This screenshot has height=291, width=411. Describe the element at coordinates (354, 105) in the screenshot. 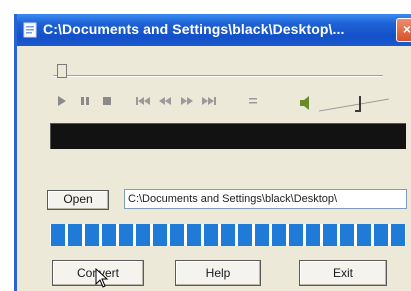

I see `volume-slider-track` at that location.